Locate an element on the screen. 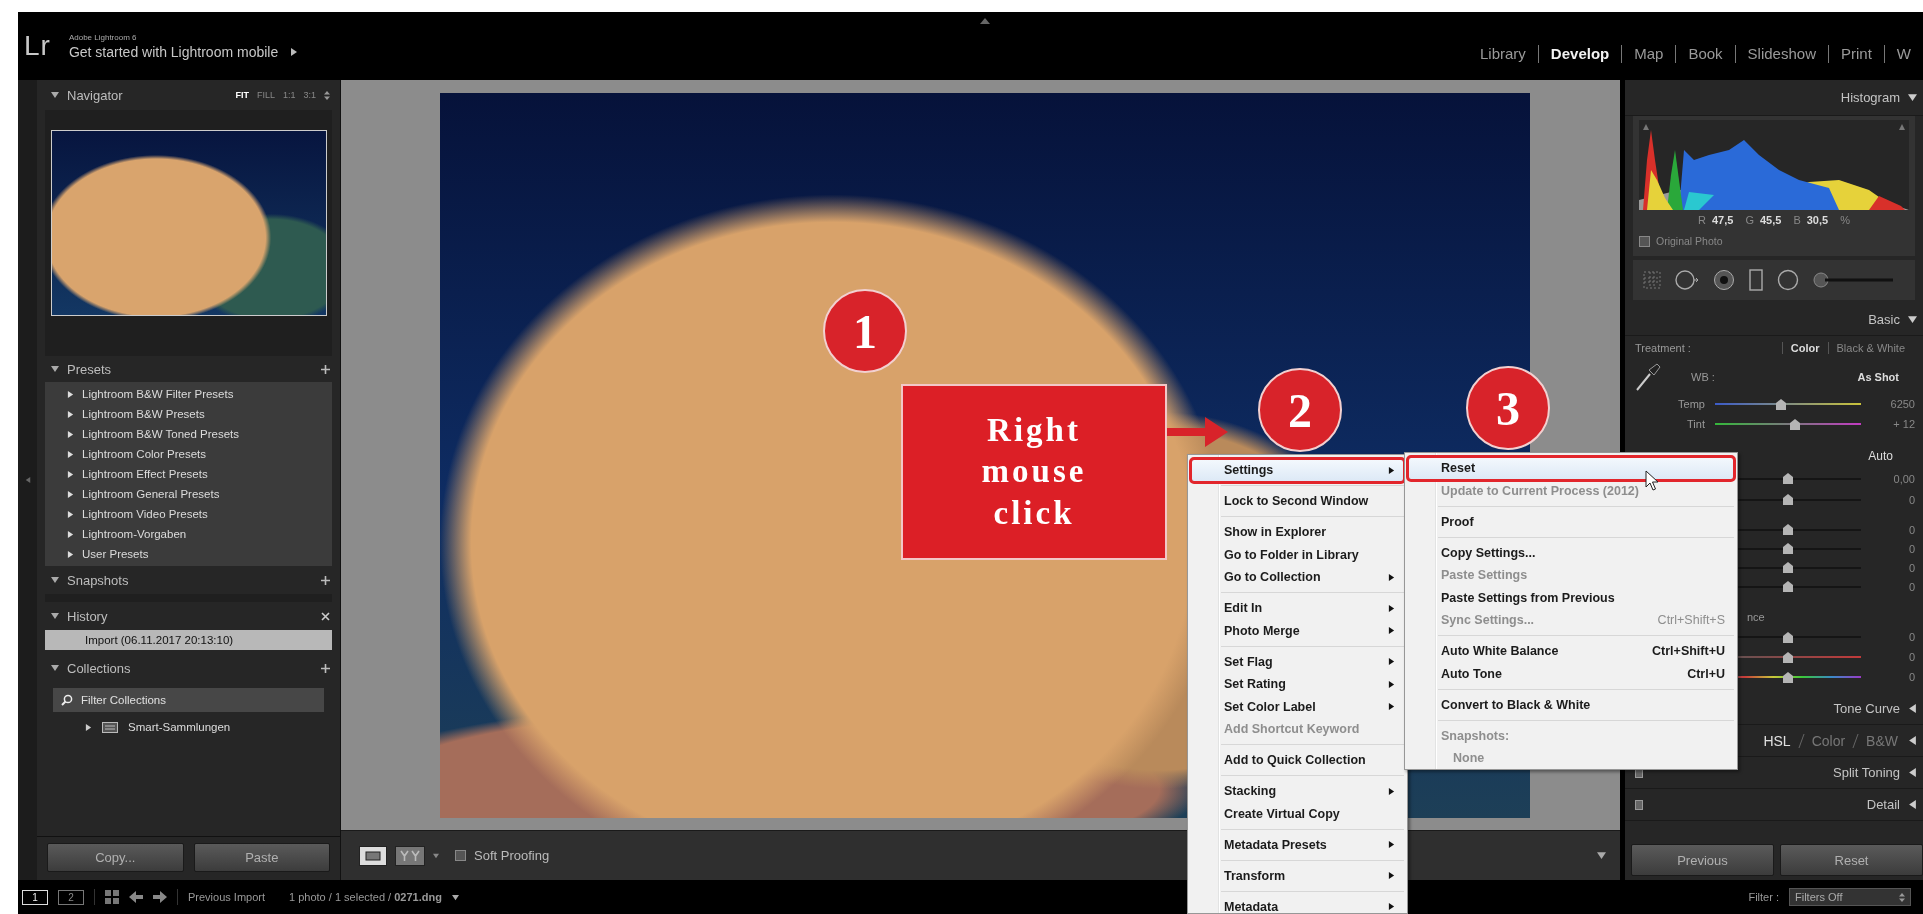 The width and height of the screenshot is (1923, 914). menu-item: Set Rating is located at coordinates (1297, 684).